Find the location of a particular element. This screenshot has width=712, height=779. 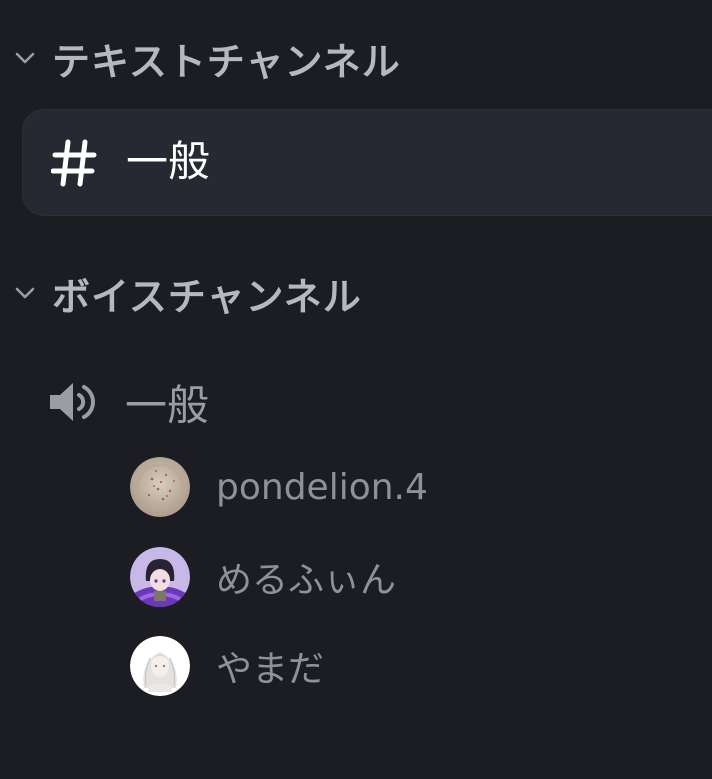

channel-text-general: 一般 is located at coordinates (367, 162).